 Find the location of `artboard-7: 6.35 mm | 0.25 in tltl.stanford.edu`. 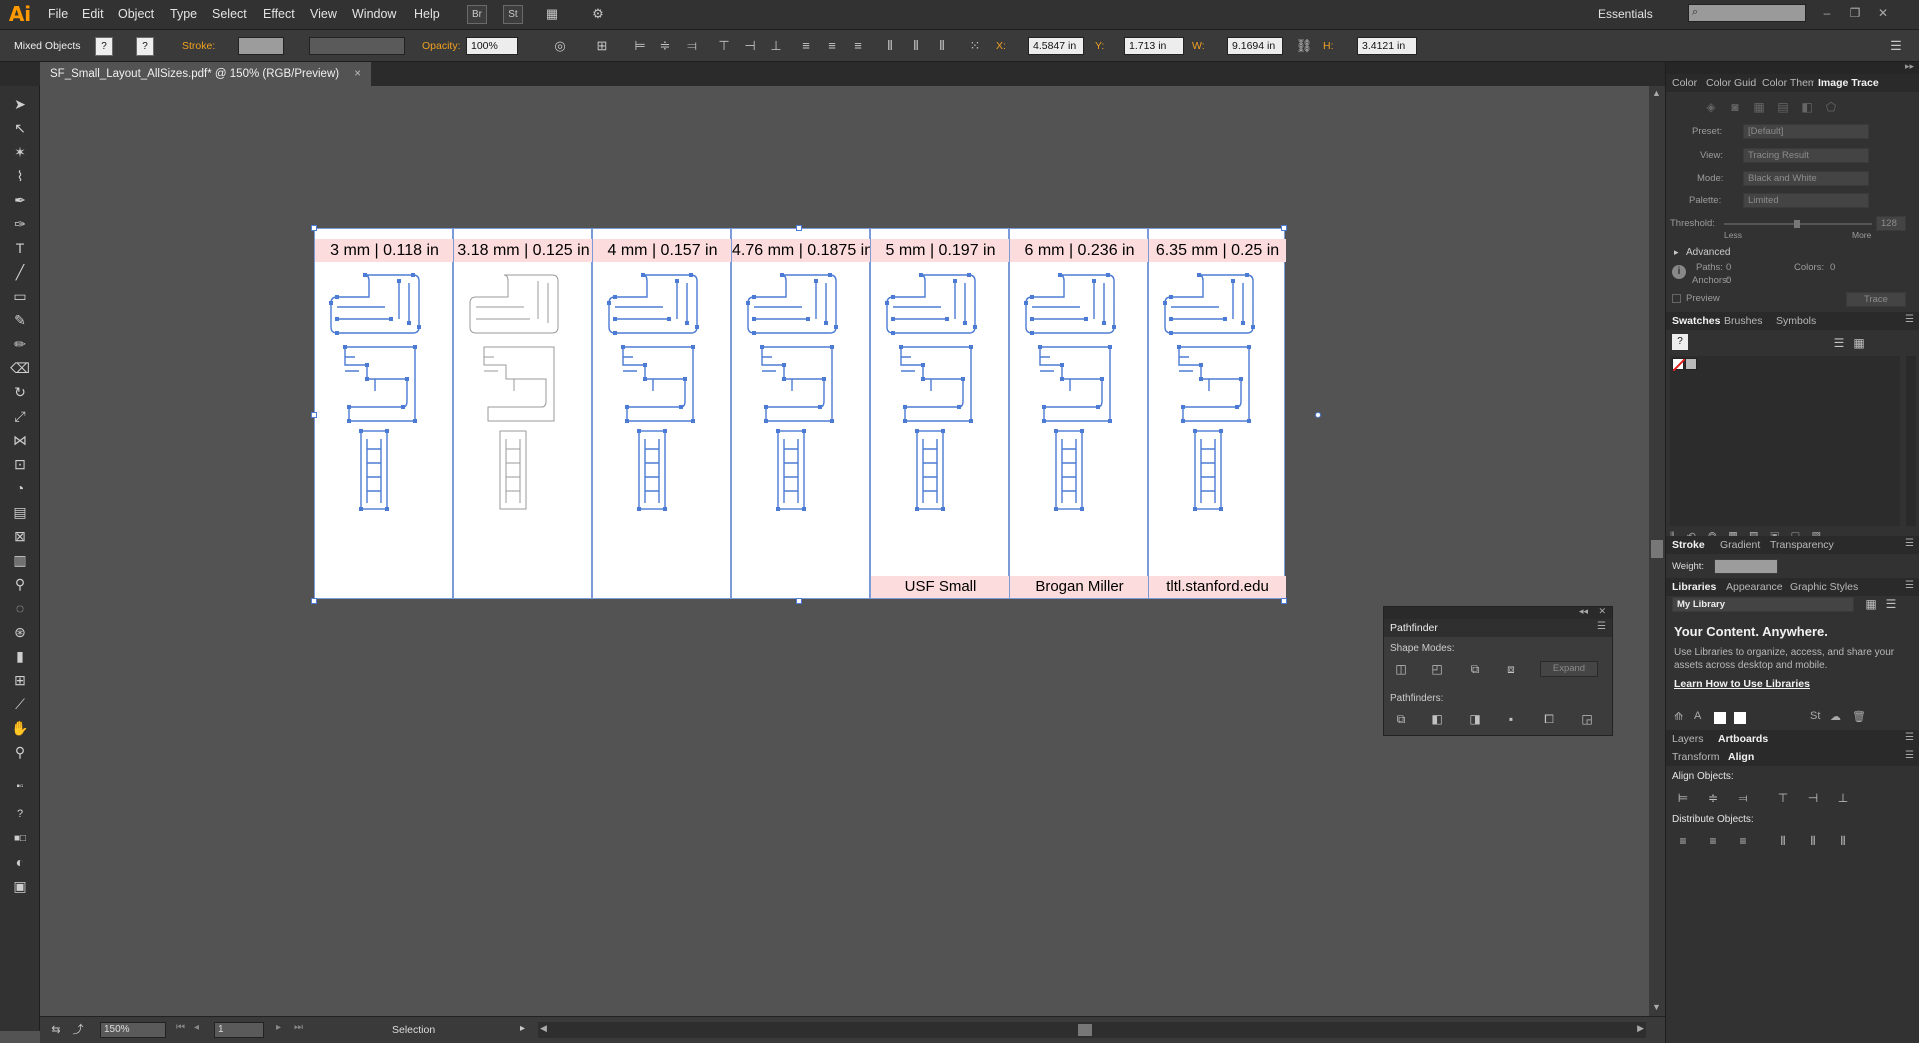

artboard-7: 6.35 mm | 0.25 in tltl.stanford.edu is located at coordinates (1217, 413).